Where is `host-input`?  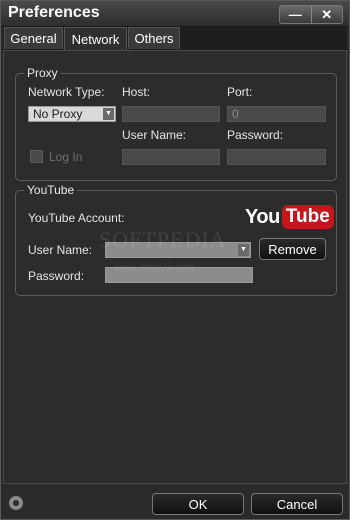 host-input is located at coordinates (171, 114).